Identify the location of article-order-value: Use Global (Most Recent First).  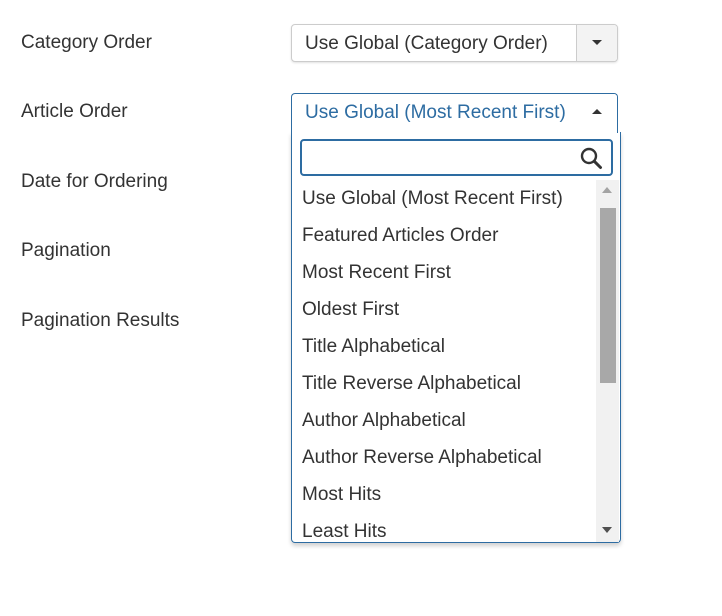
(435, 112).